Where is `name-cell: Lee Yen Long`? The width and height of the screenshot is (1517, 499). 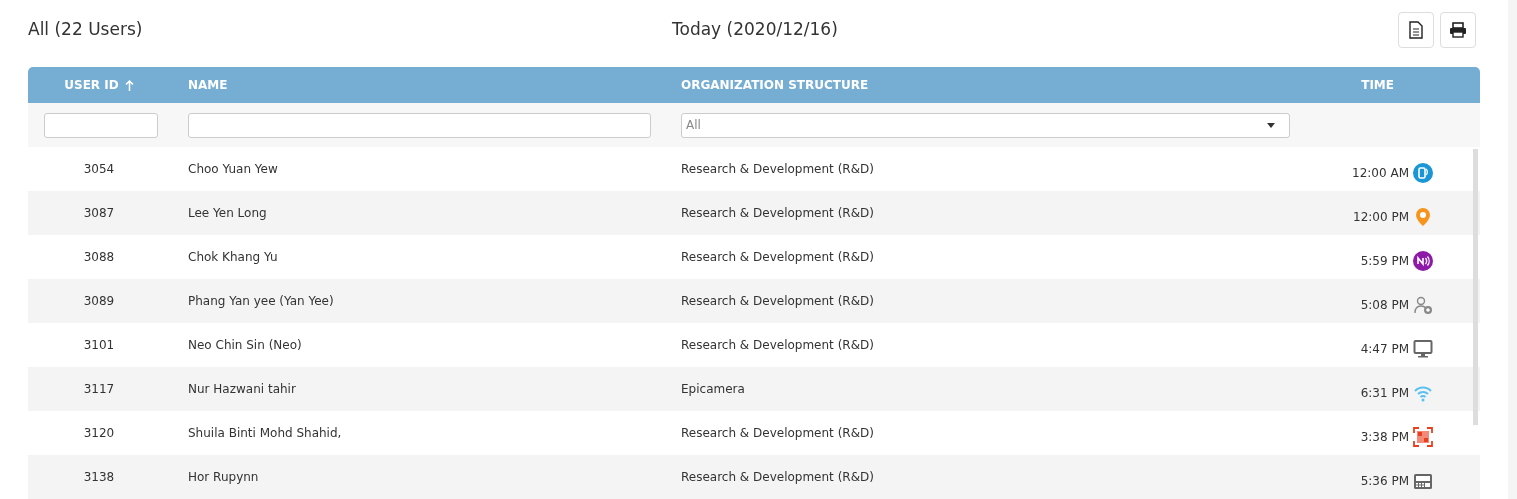 name-cell: Lee Yen Long is located at coordinates (227, 213).